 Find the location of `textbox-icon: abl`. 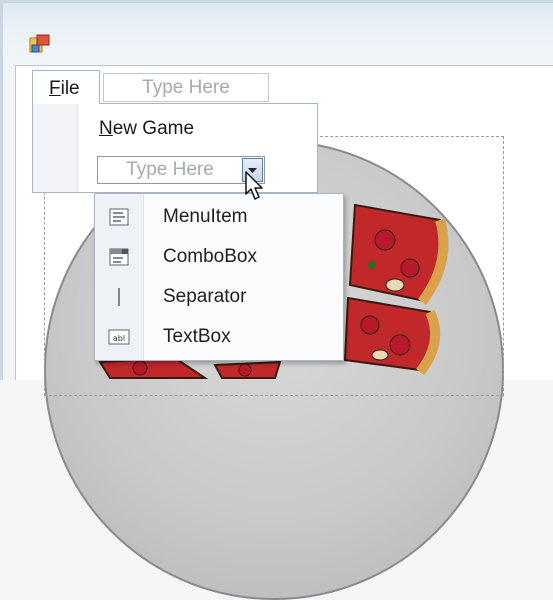

textbox-icon: abl is located at coordinates (119, 337).